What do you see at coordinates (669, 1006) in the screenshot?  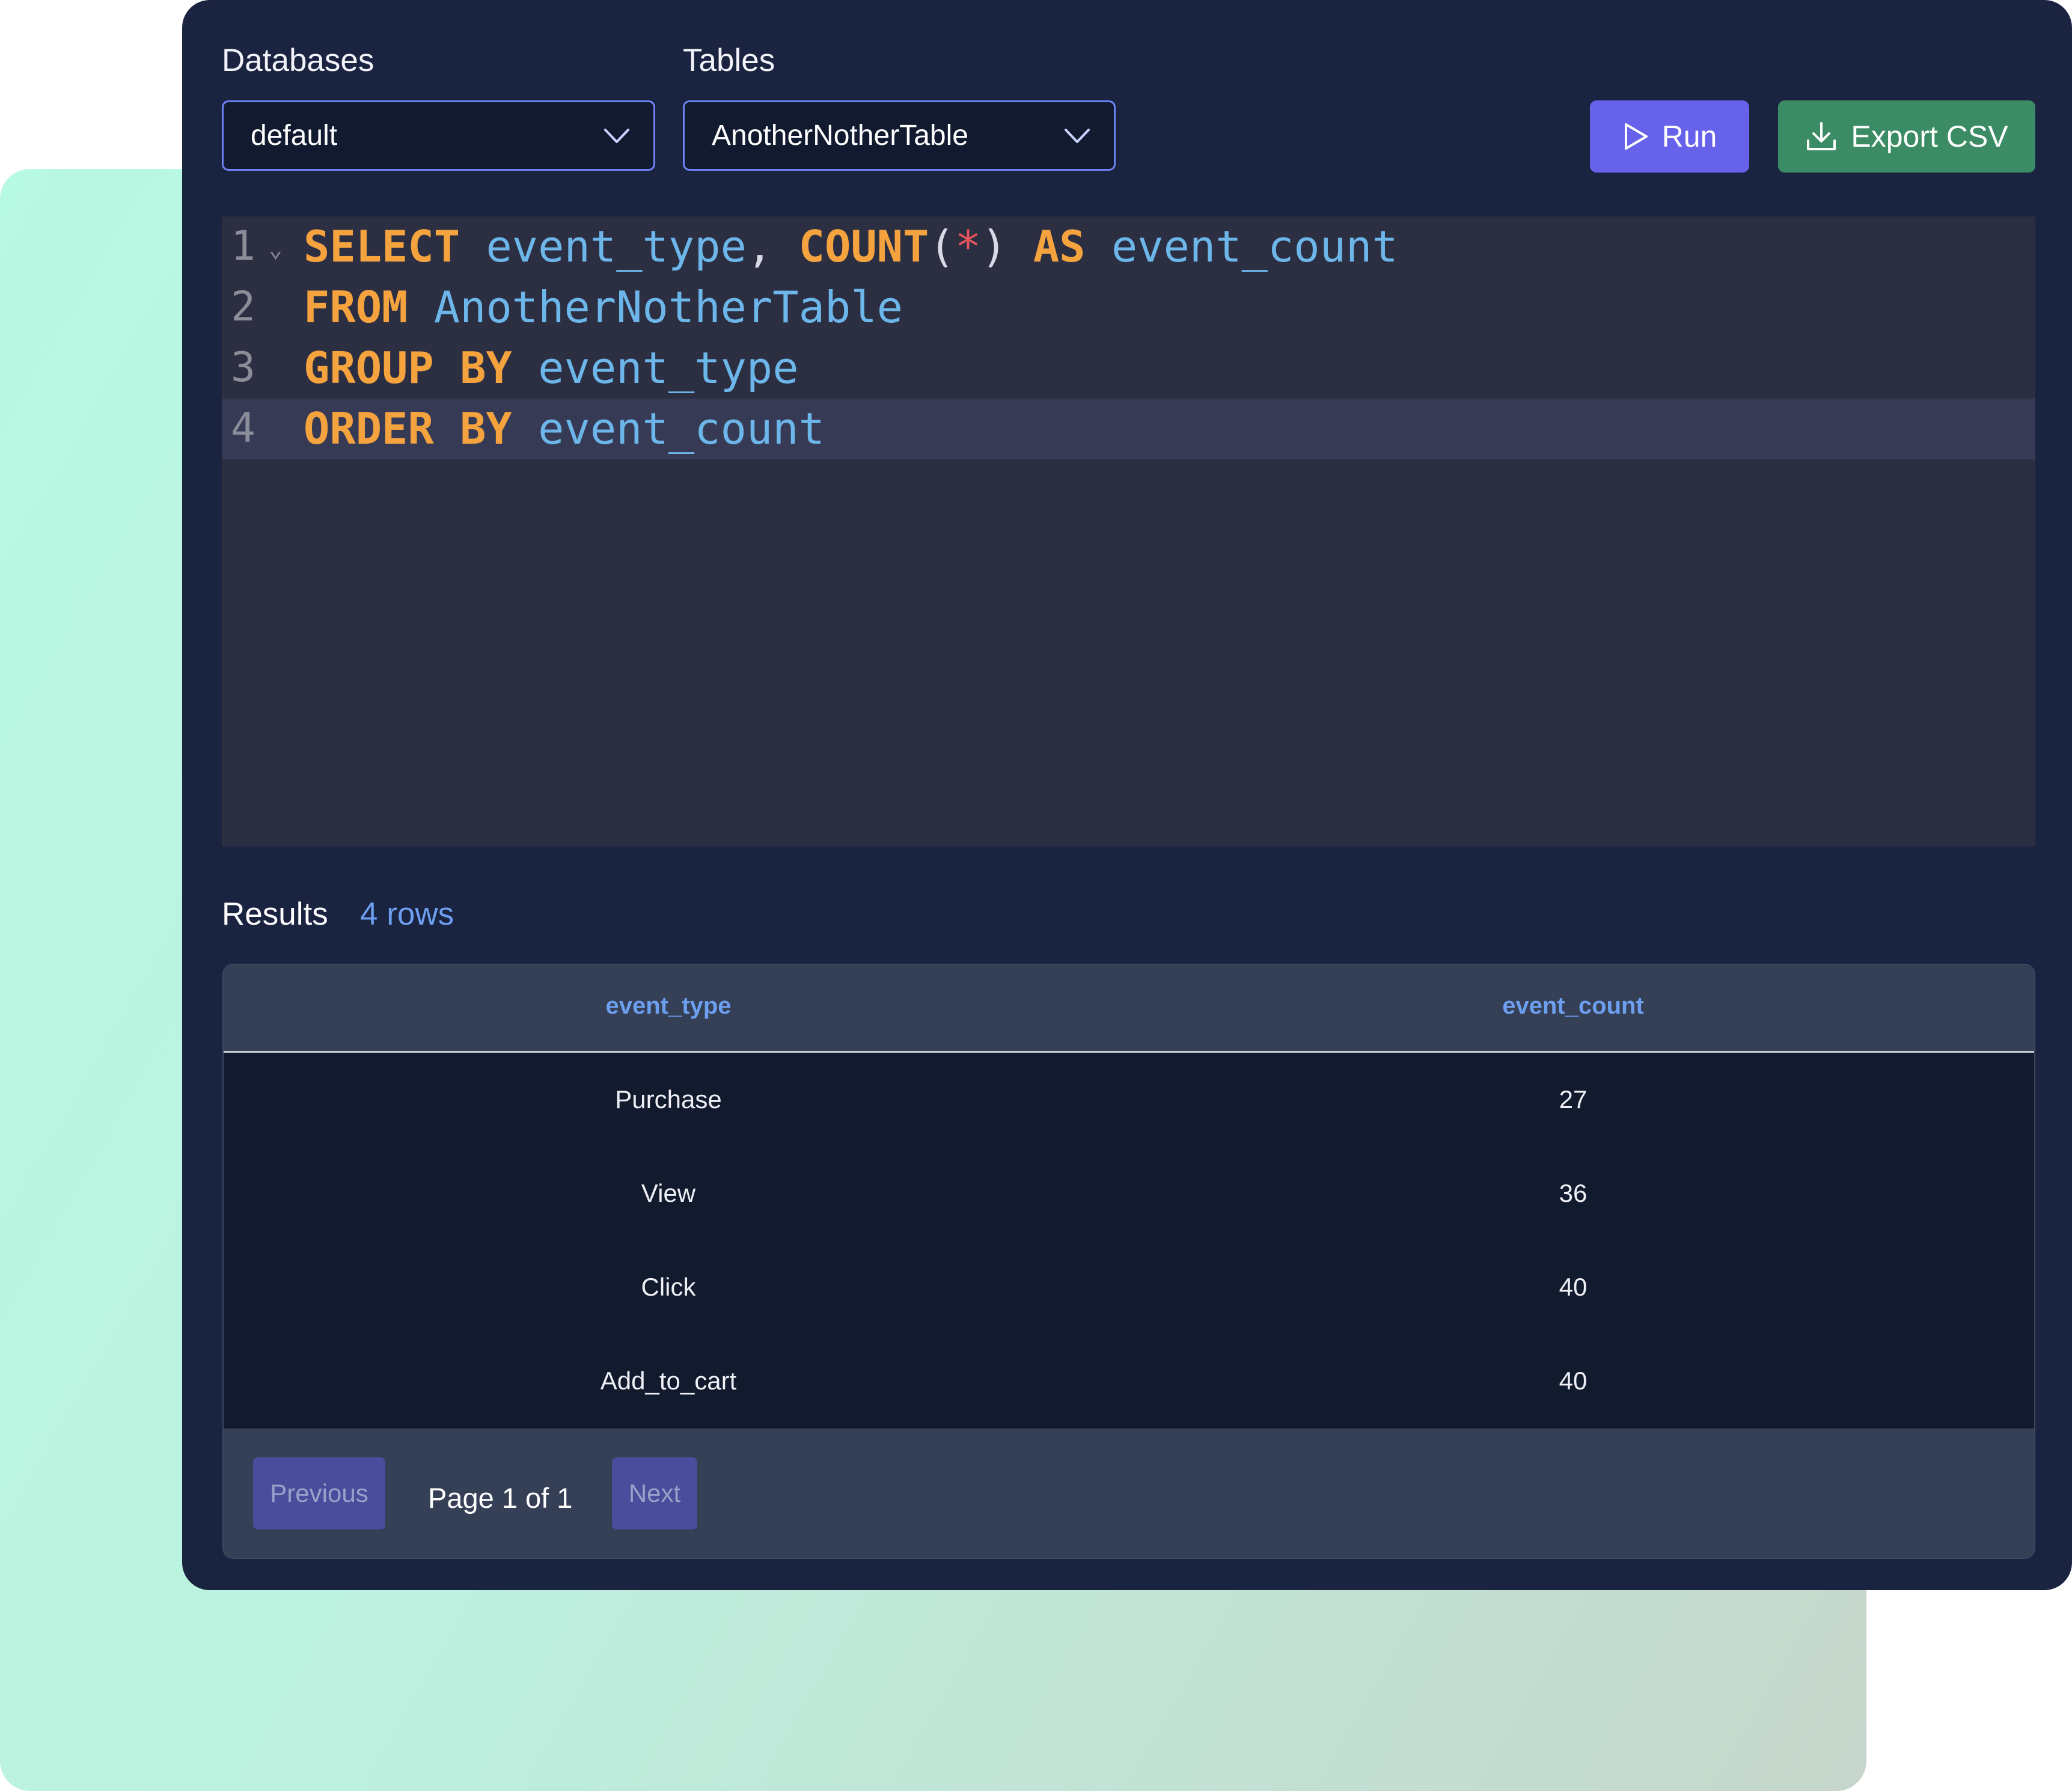 I see `column-header-event-type: event_type` at bounding box center [669, 1006].